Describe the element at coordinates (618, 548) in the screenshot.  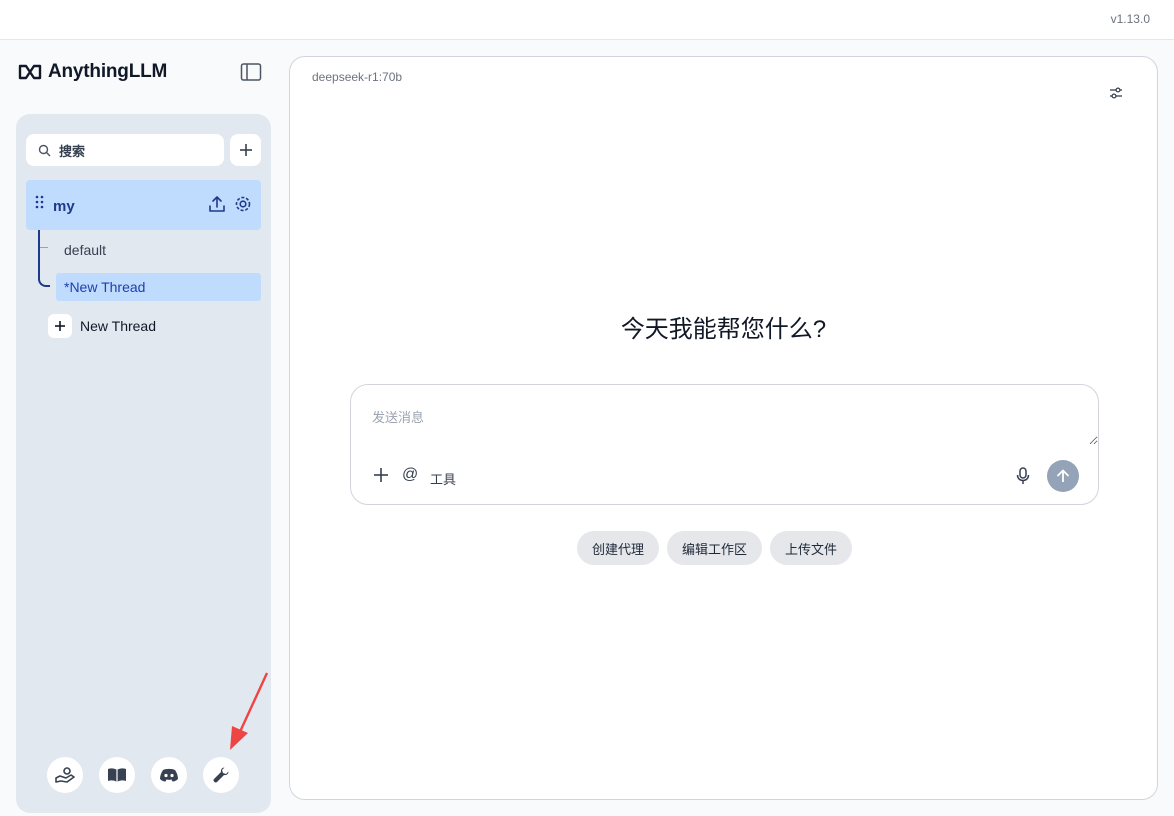
I see `create-agent-button: 创建代理` at that location.